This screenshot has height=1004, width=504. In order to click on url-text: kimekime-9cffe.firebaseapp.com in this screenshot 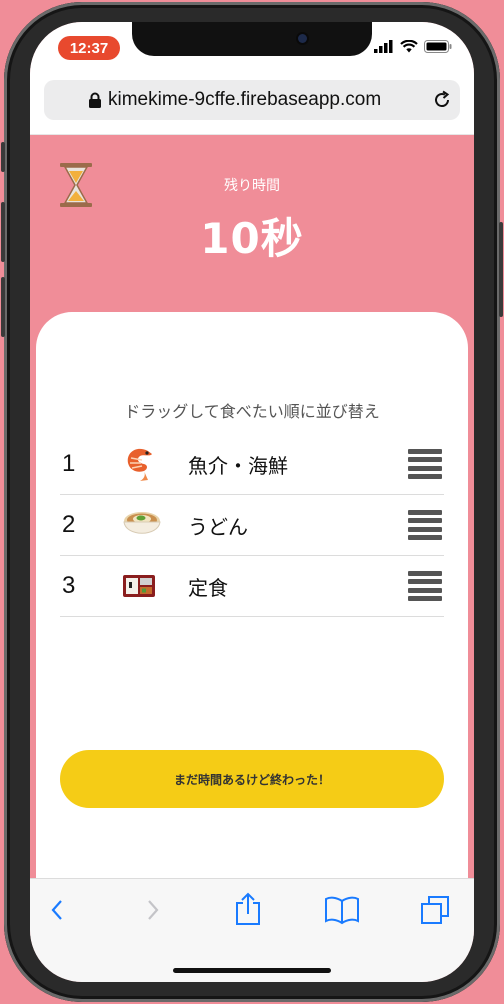, I will do `click(245, 99)`.